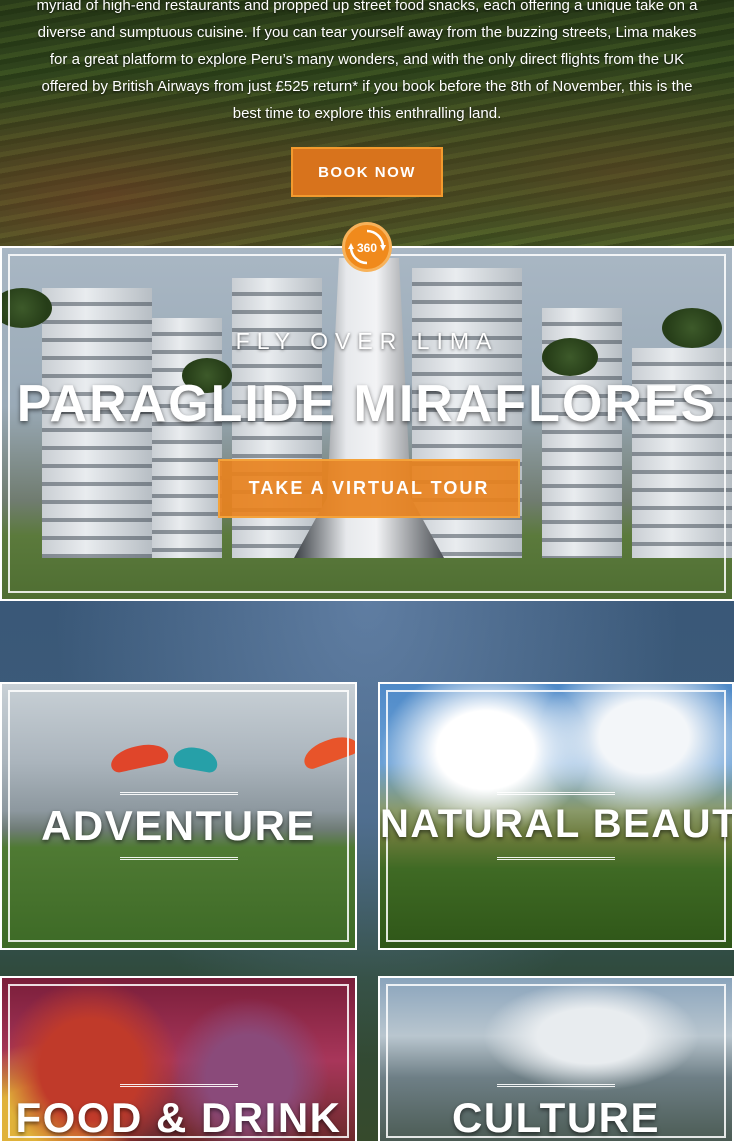 The height and width of the screenshot is (1141, 734). I want to click on tile-adventure: ADVENTURE, so click(178, 816).